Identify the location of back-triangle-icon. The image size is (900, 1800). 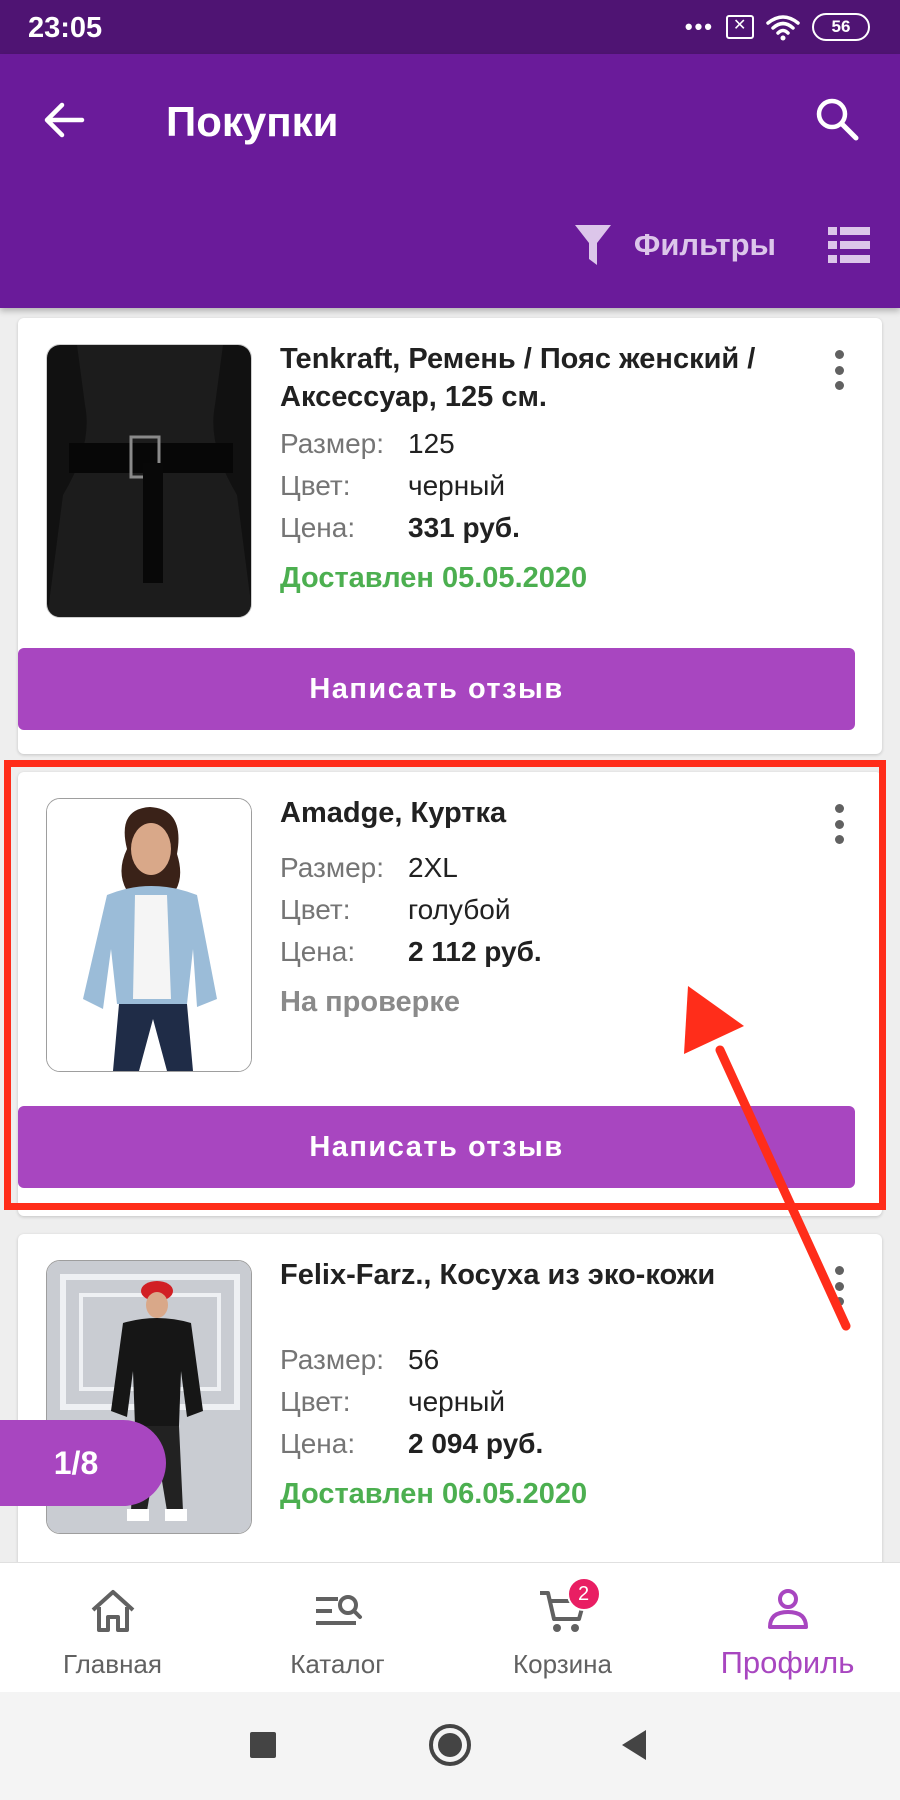
(635, 1745).